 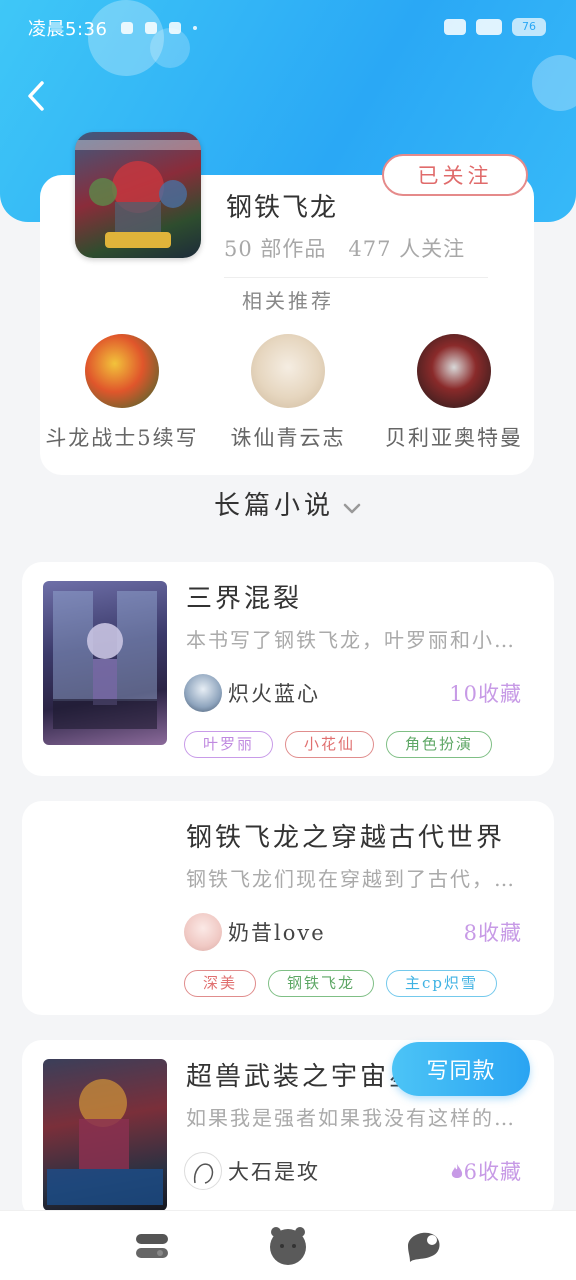 What do you see at coordinates (122, 438) in the screenshot?
I see `related-name: 斗龙战士5续写` at bounding box center [122, 438].